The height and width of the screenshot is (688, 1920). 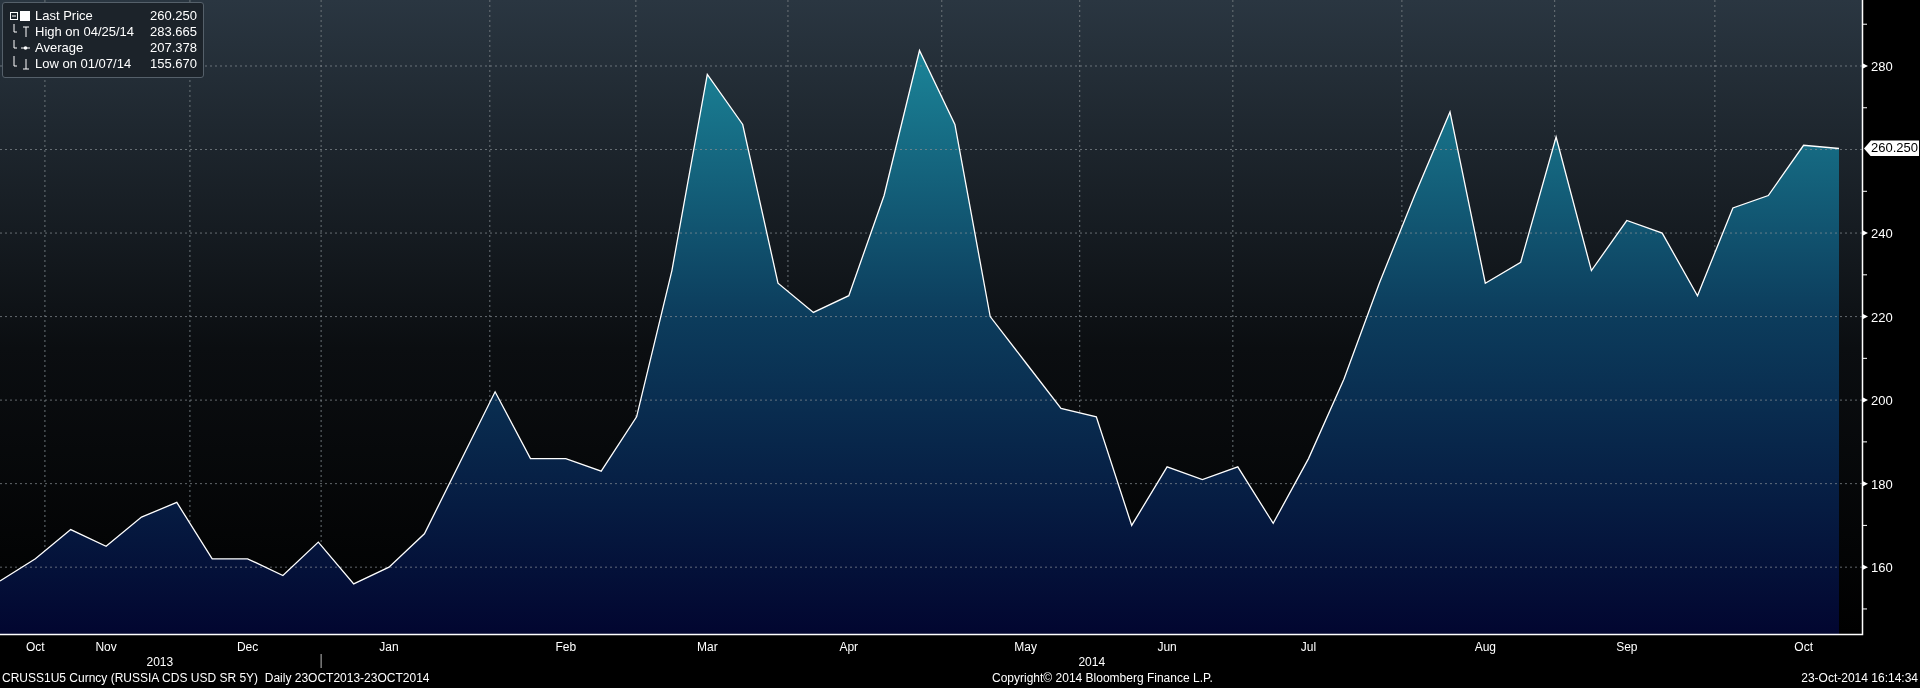 What do you see at coordinates (1882, 401) in the screenshot?
I see `axis-label: 200` at bounding box center [1882, 401].